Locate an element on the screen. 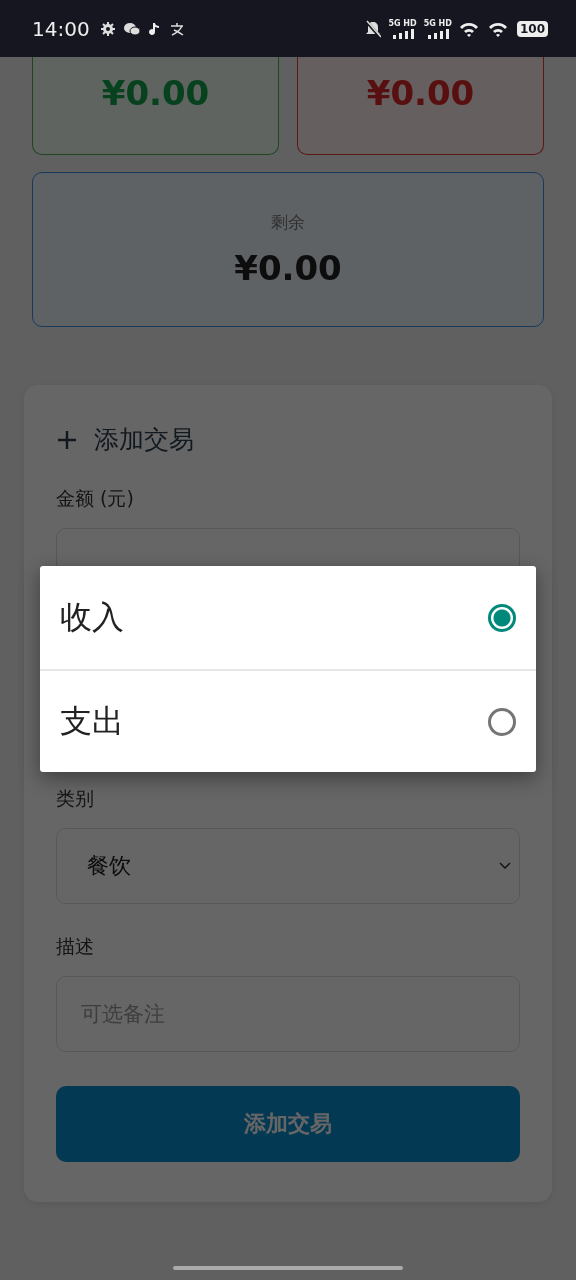 The image size is (576, 1280). clock: 14:00 is located at coordinates (61, 28).